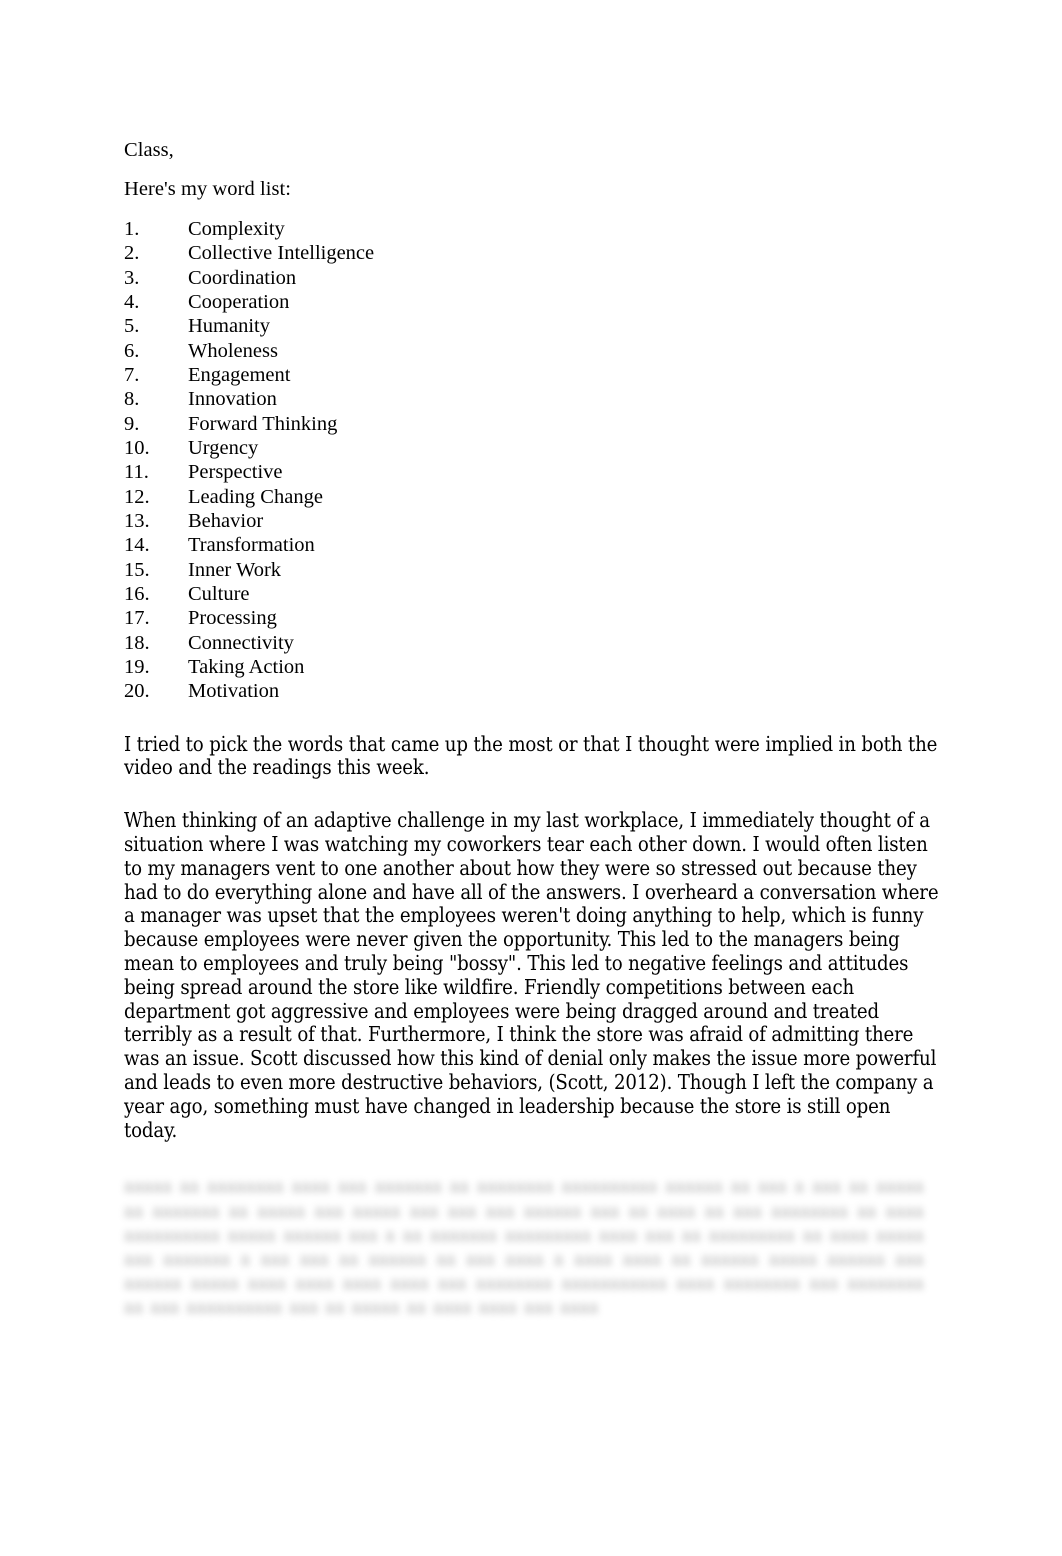 Image resolution: width=1062 pixels, height=1556 pixels. What do you see at coordinates (533, 351) in the screenshot?
I see `list-item: 6. Wholeness` at bounding box center [533, 351].